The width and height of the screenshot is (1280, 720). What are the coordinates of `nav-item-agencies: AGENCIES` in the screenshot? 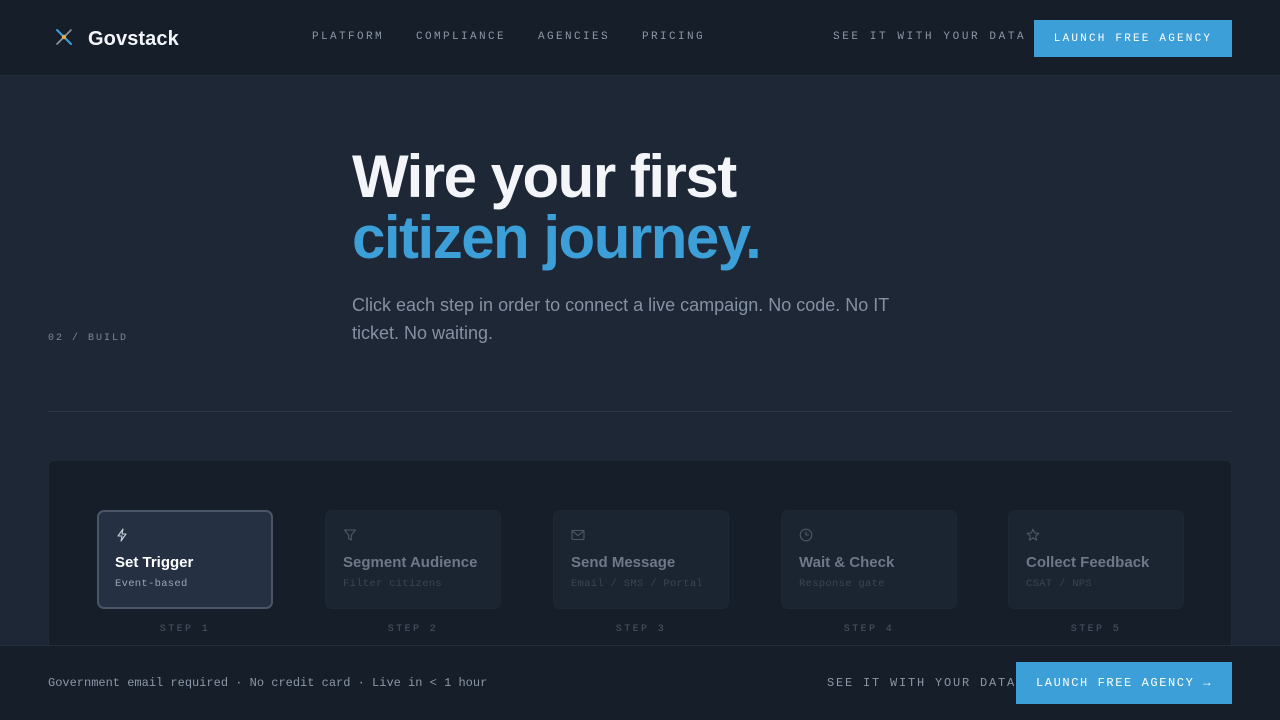 It's located at (574, 37).